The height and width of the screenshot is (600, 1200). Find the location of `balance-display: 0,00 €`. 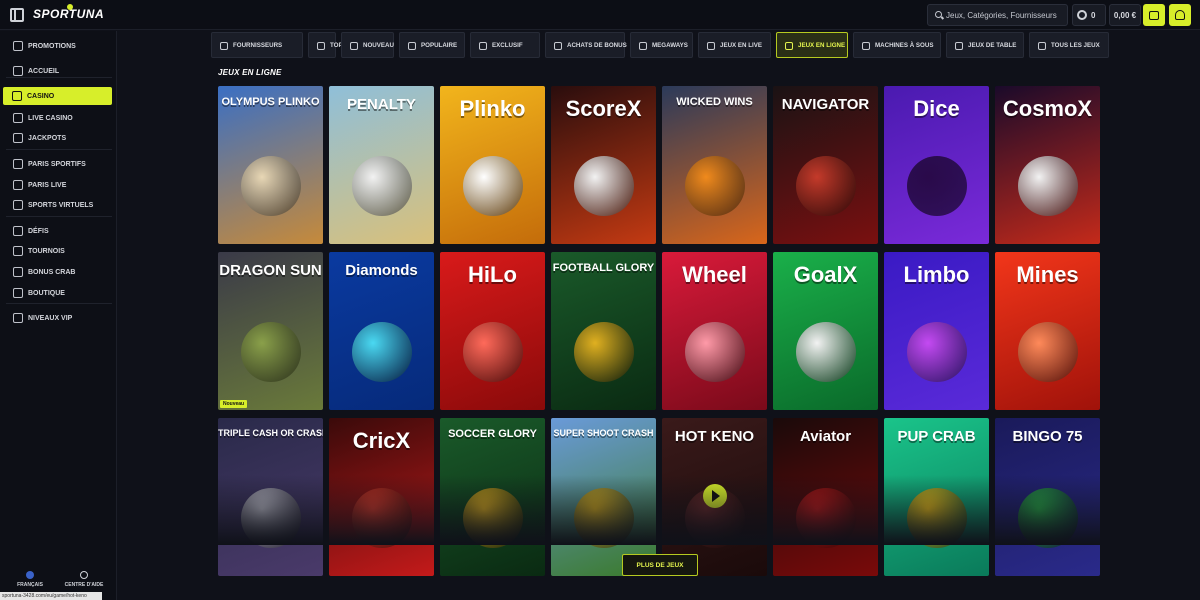

balance-display: 0,00 € is located at coordinates (1125, 15).